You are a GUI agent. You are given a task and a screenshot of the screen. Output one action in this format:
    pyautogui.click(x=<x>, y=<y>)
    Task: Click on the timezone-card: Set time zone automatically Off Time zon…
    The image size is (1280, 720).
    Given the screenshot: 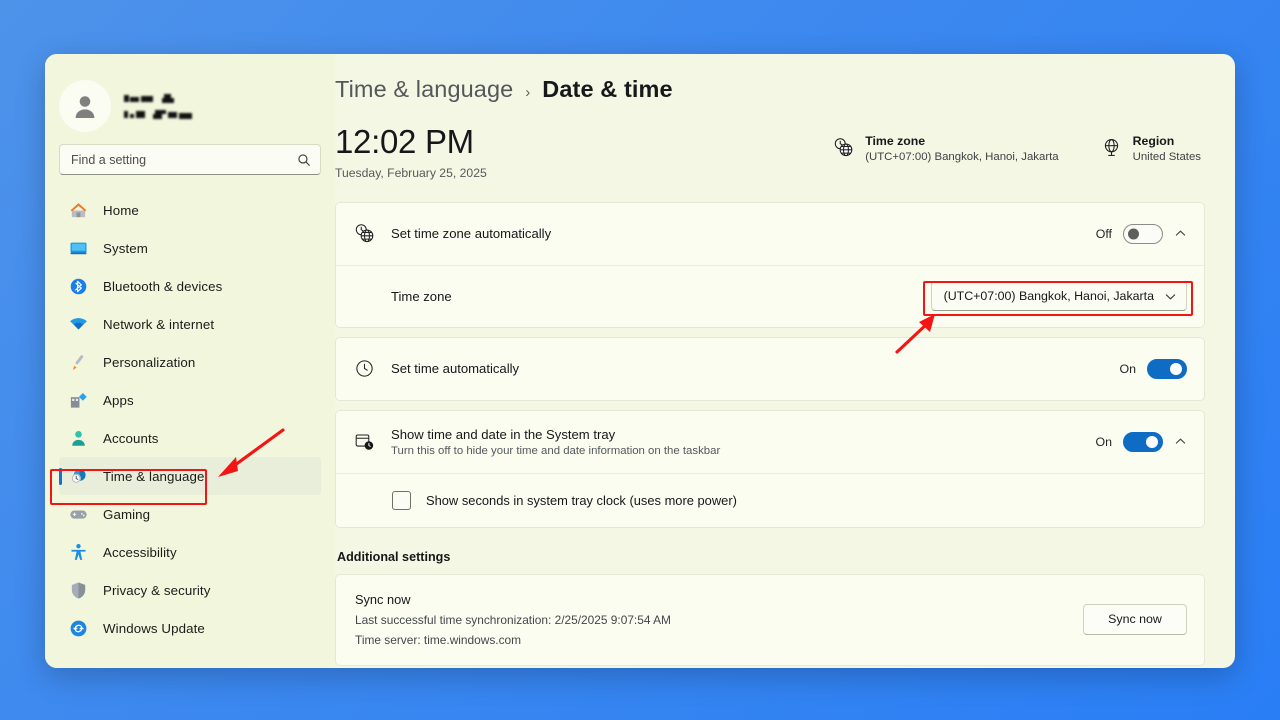 What is the action you would take?
    pyautogui.click(x=770, y=264)
    